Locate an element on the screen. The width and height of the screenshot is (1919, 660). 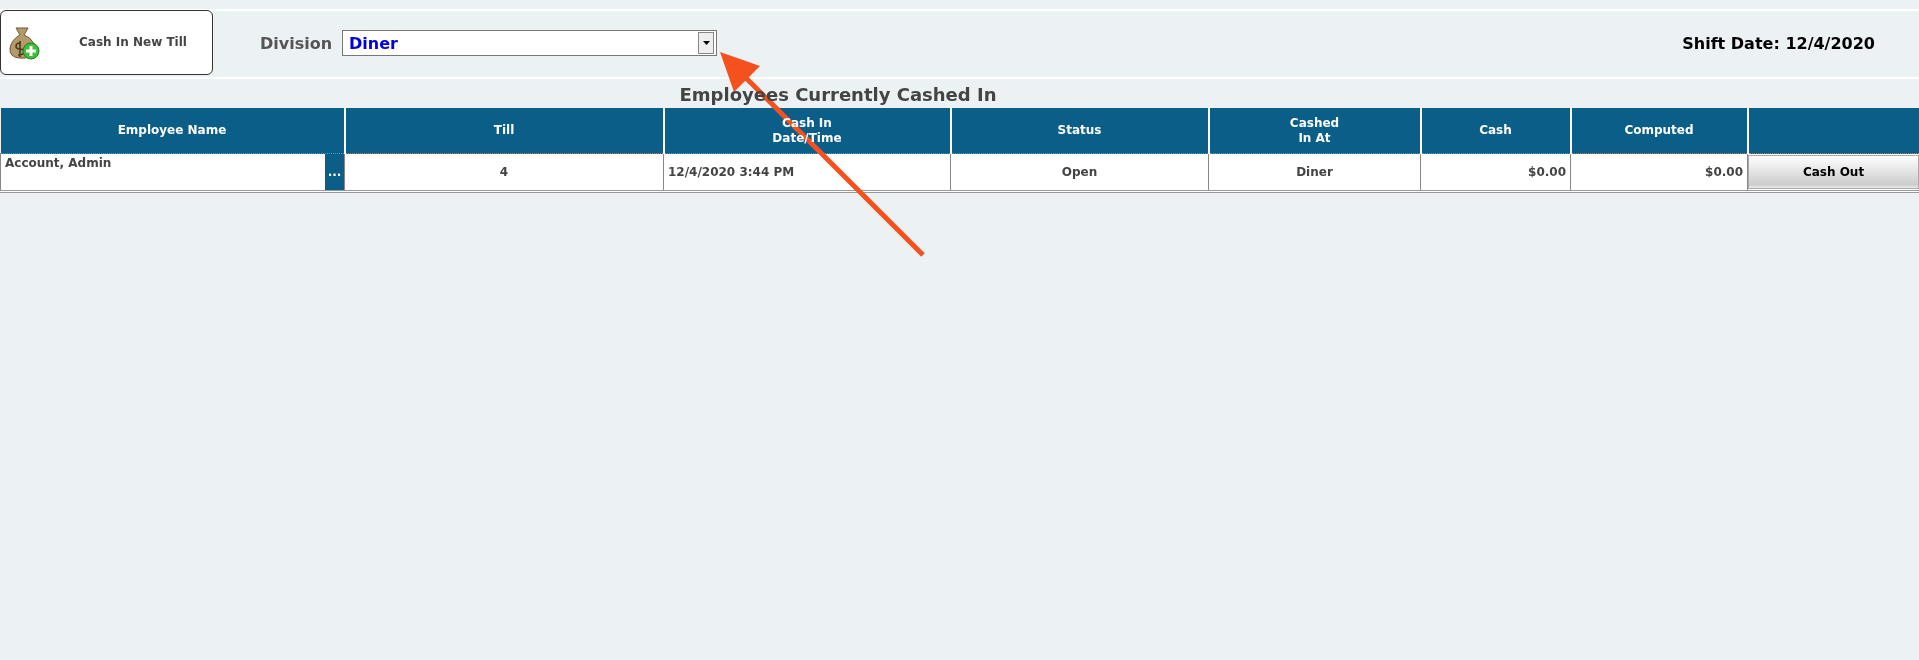
table-cell: Open is located at coordinates (1079, 172).